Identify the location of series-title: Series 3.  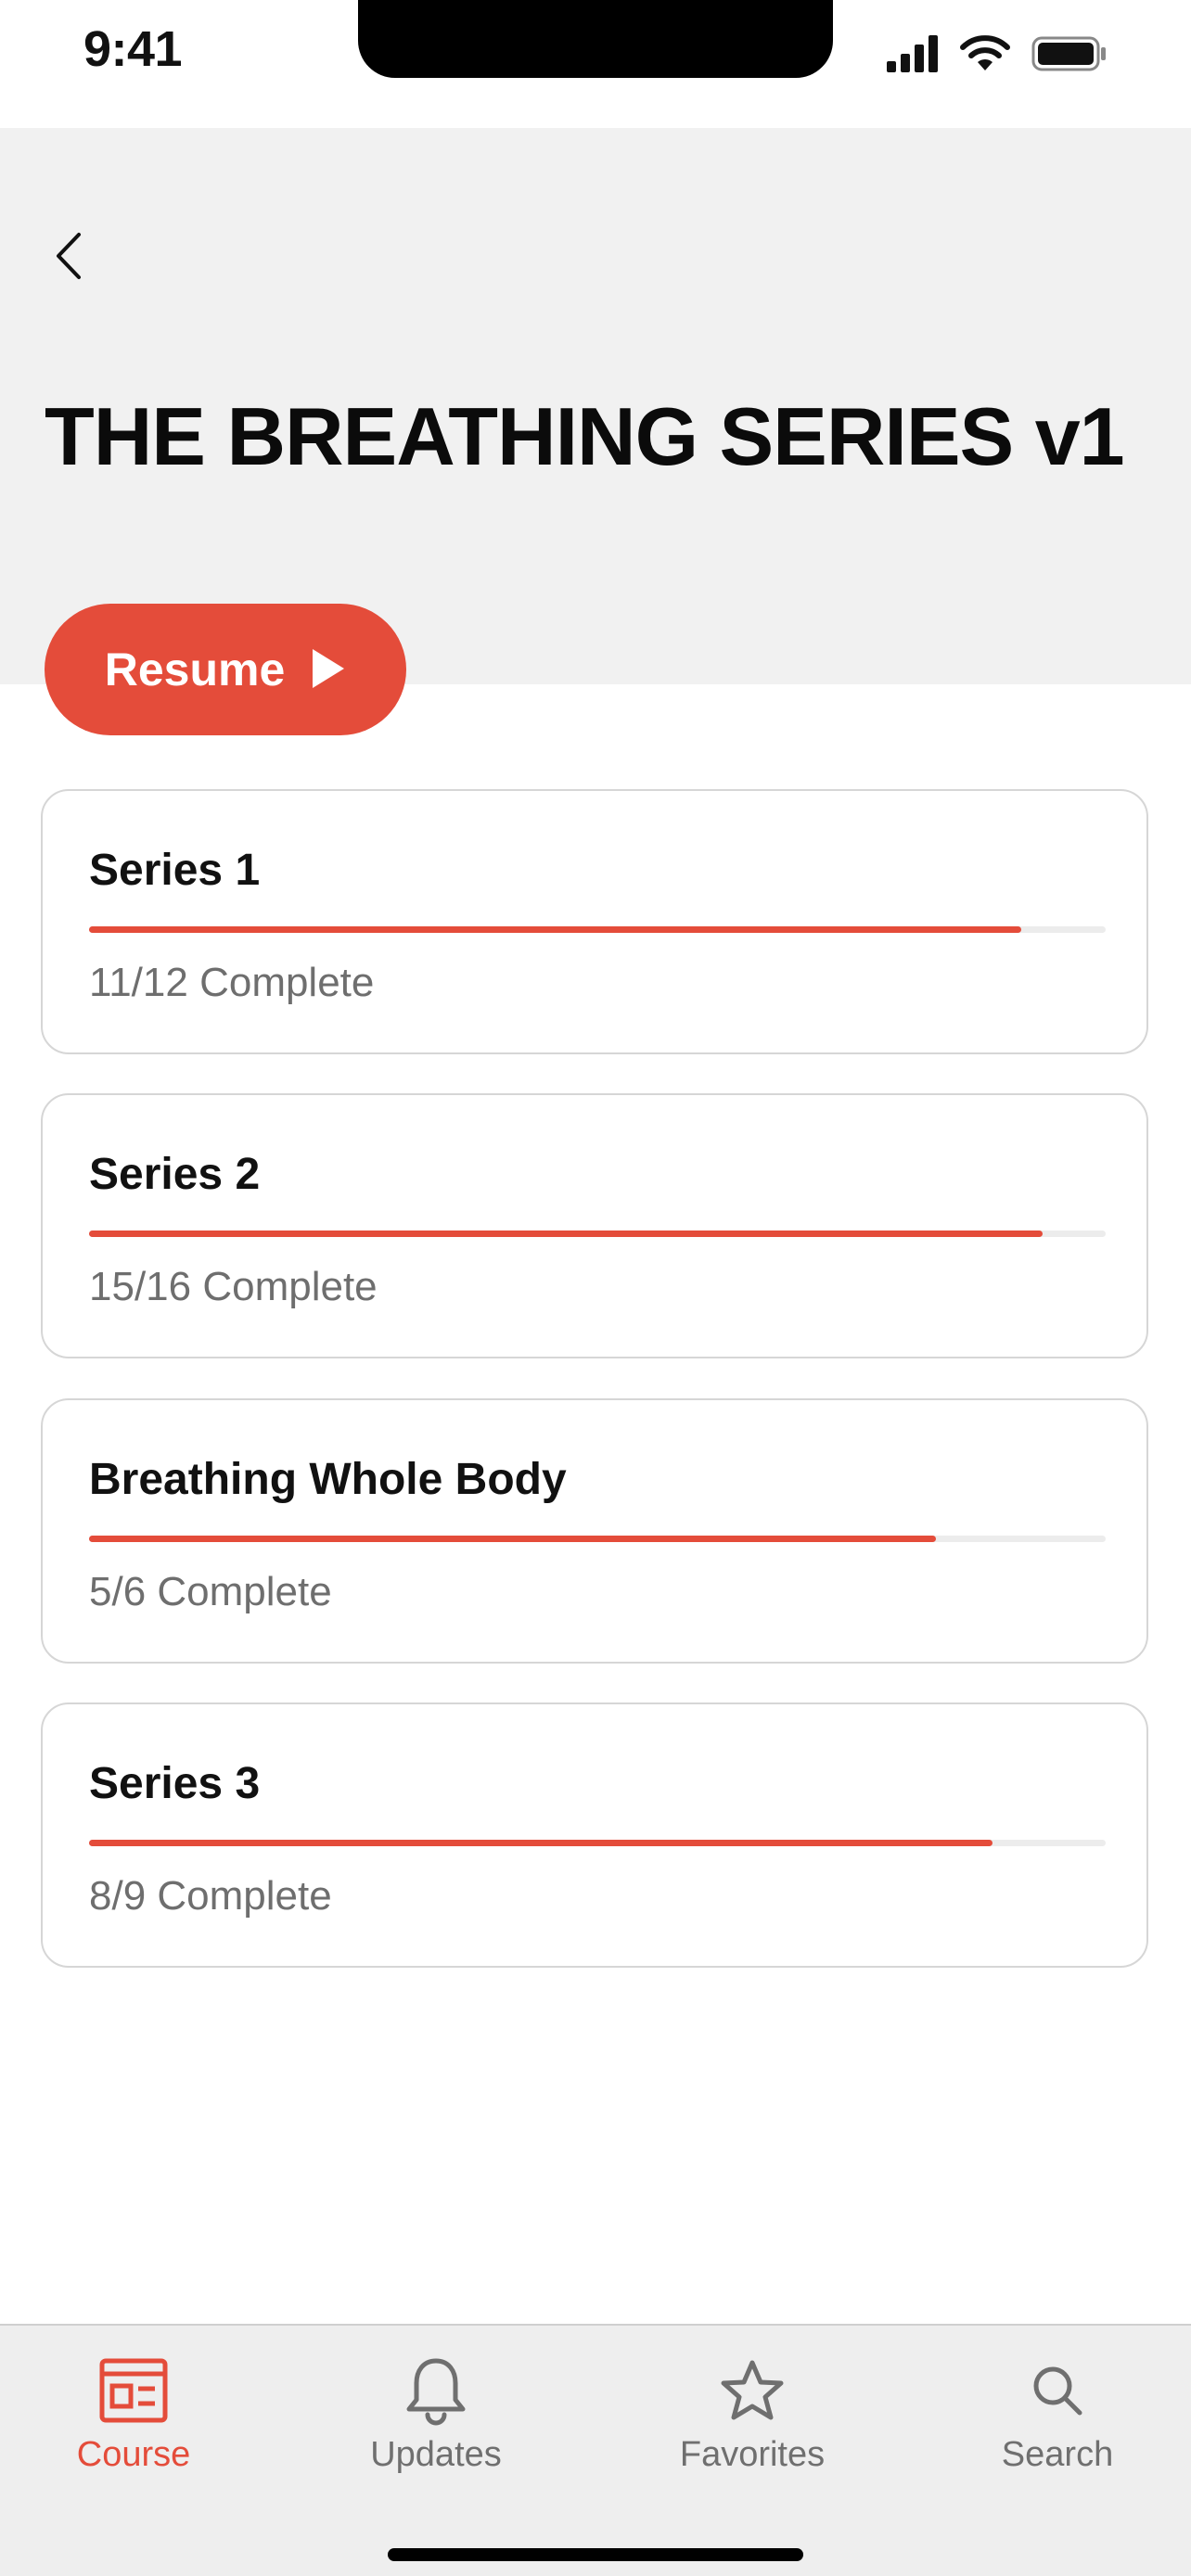
(175, 1783).